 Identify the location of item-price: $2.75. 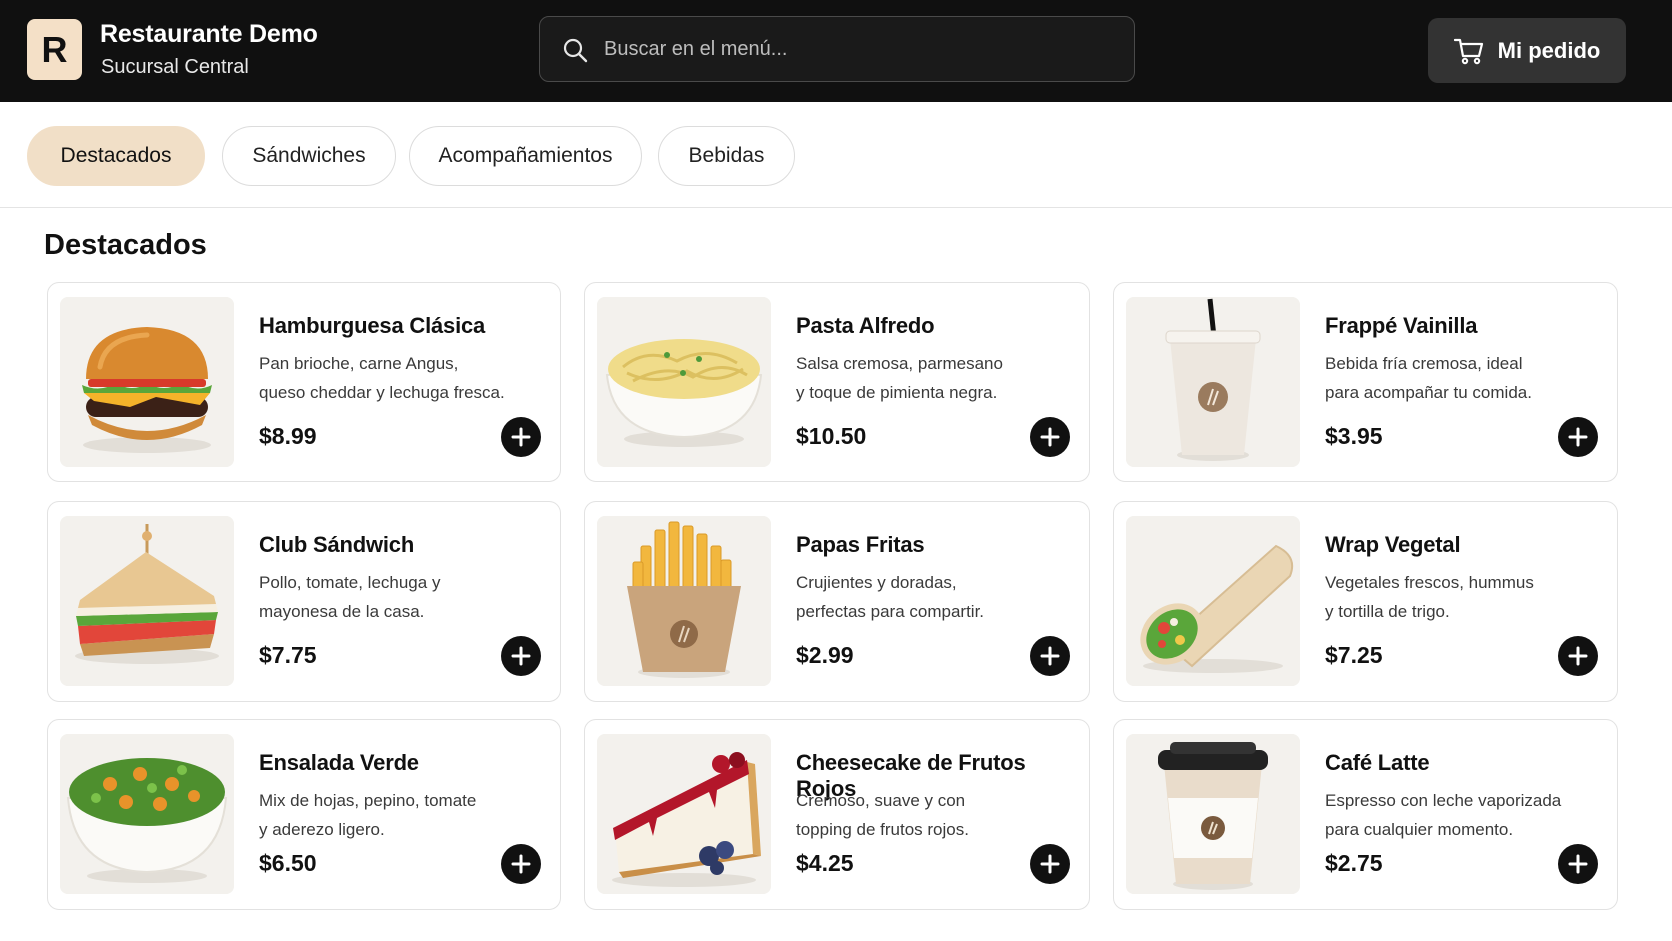
(1354, 863).